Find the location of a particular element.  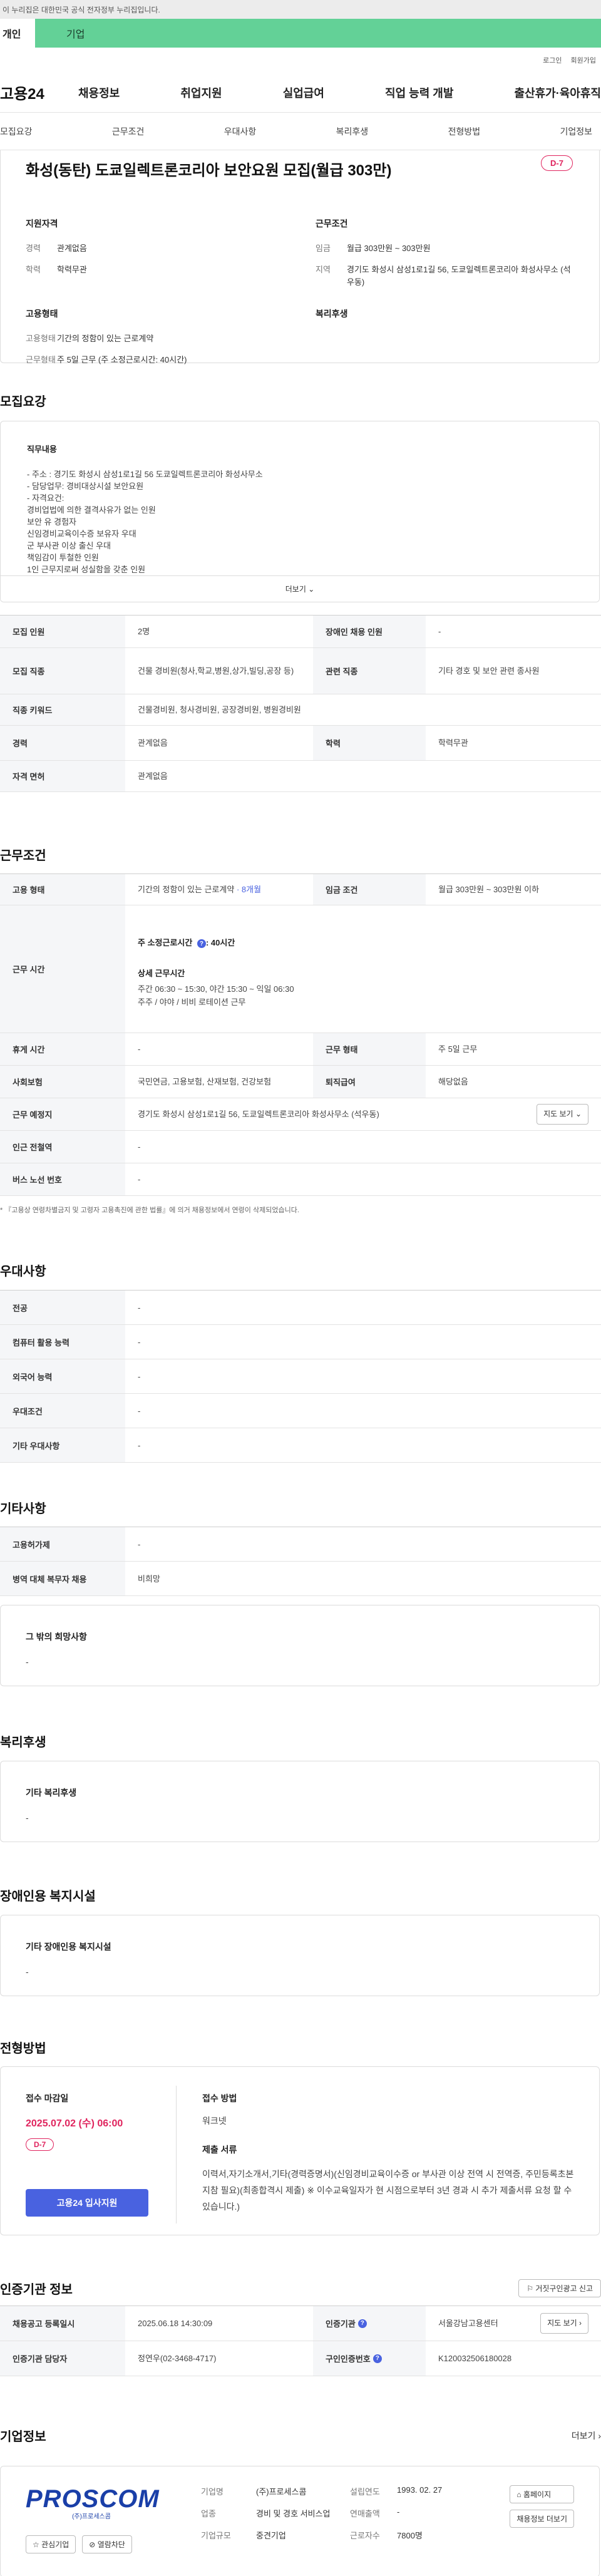

computer-label: 컴퓨터 활용 능력 is located at coordinates (62, 1342).